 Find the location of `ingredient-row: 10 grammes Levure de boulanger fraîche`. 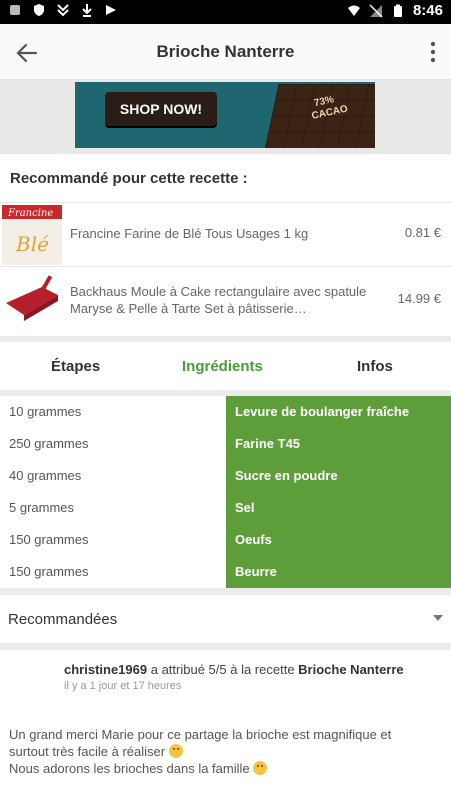

ingredient-row: 10 grammes Levure de boulanger fraîche is located at coordinates (225, 412).